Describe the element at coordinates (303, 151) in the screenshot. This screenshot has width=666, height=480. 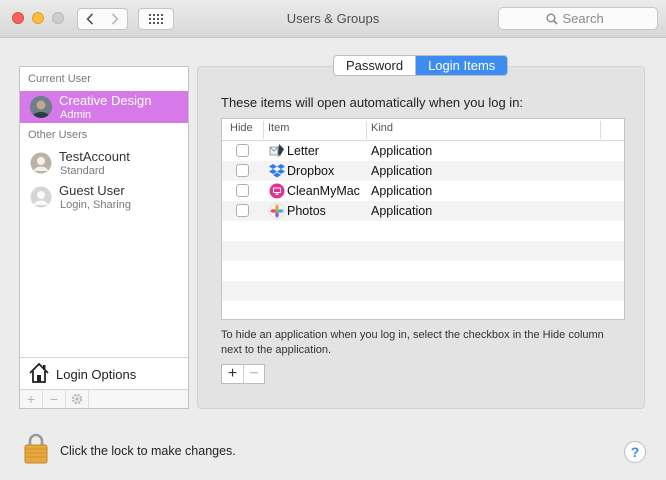
I see `item-name: Letter` at that location.